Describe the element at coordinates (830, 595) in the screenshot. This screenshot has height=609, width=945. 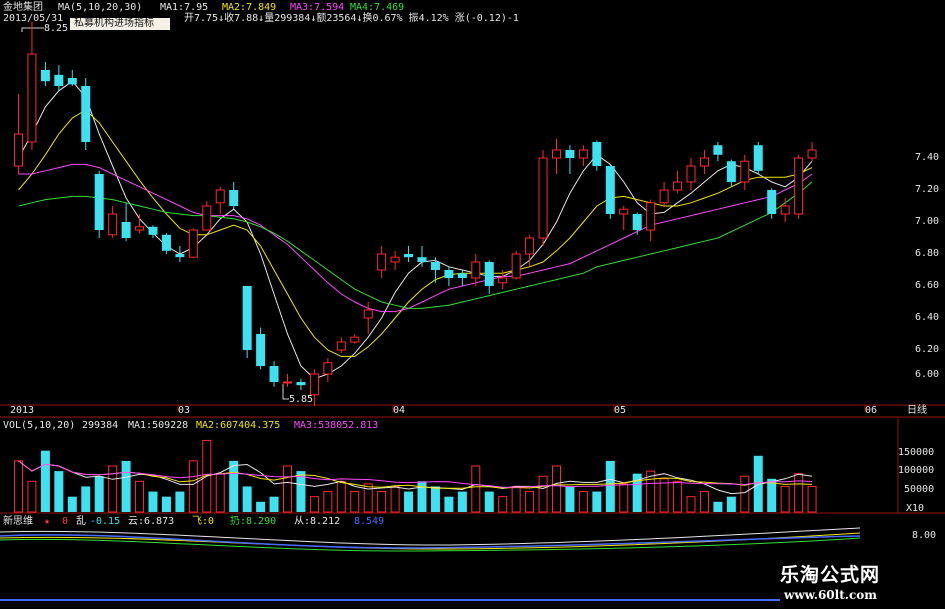
I see `watermark-url: www.60lt.com` at that location.